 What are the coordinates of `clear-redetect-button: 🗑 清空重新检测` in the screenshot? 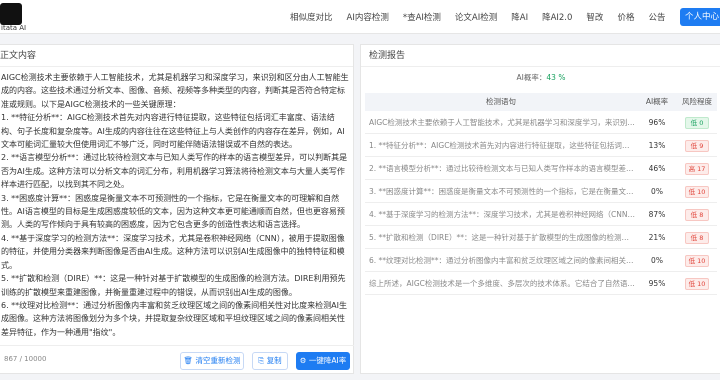 It's located at (212, 361).